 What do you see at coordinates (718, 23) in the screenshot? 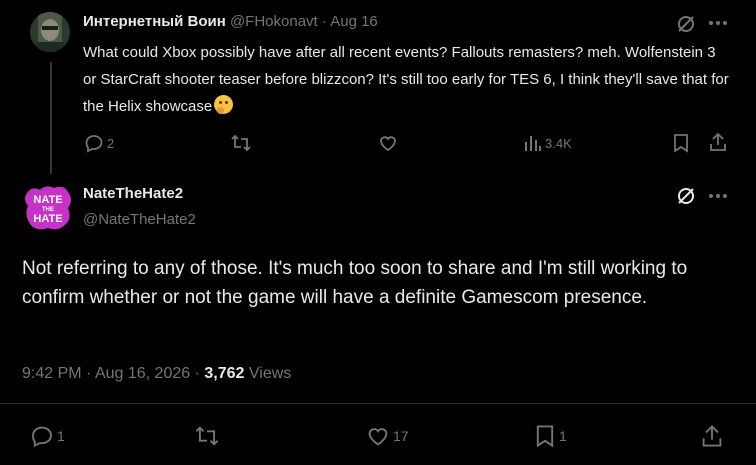
I see `more-options-icon` at bounding box center [718, 23].